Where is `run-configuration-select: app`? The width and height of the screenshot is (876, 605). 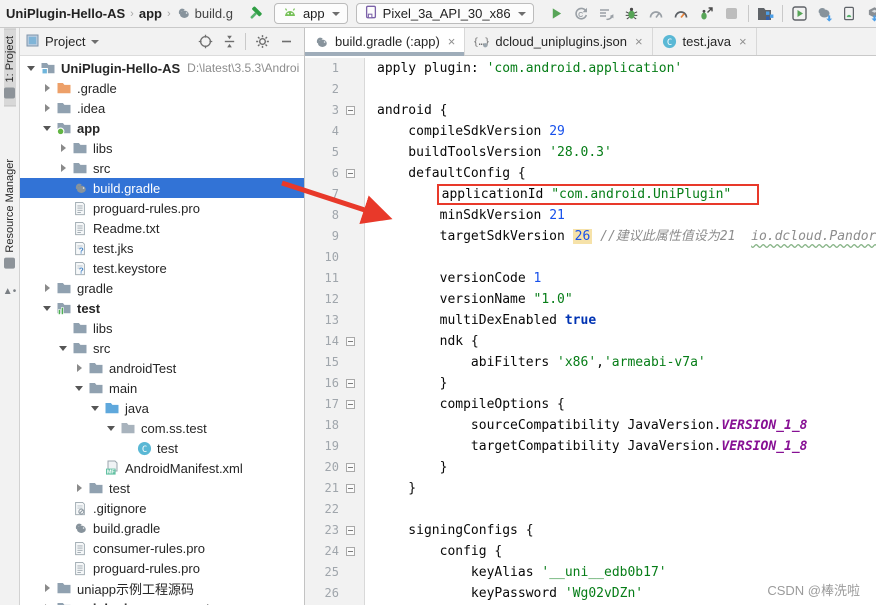 run-configuration-select: app is located at coordinates (310, 13).